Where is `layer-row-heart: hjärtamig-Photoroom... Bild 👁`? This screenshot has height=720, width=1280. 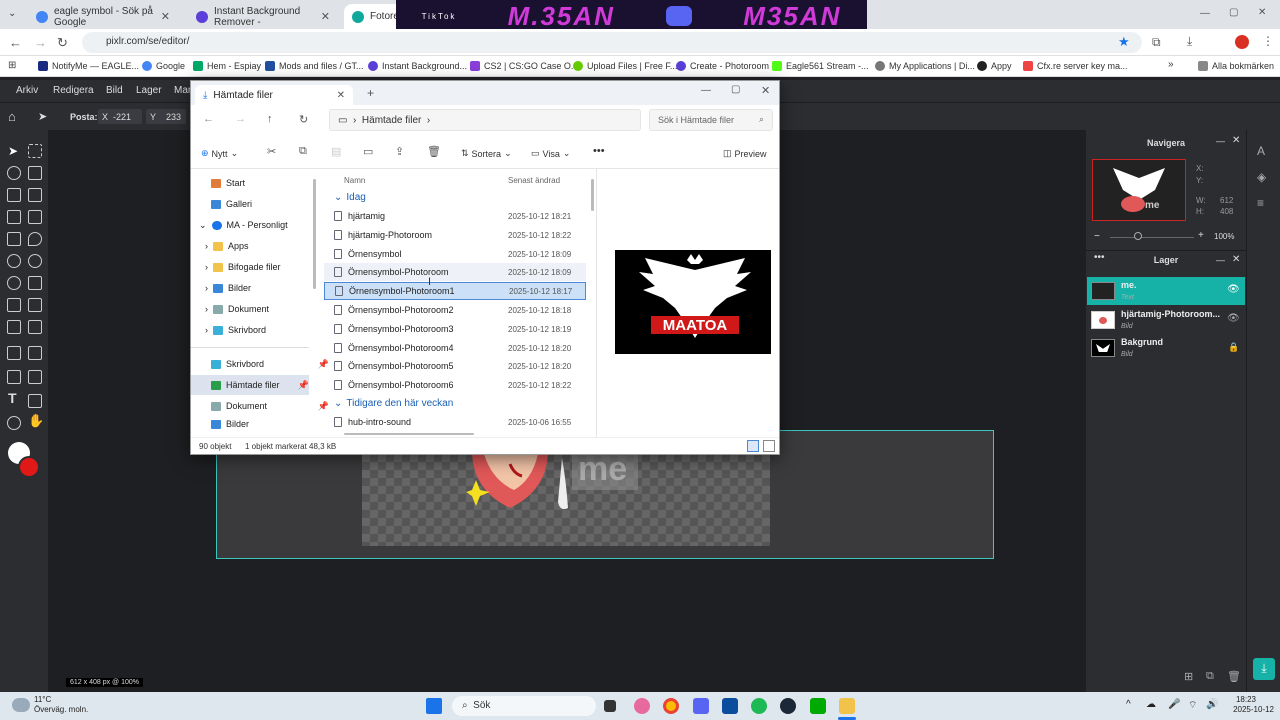
layer-row-heart: hjärtamig-Photoroom... Bild 👁 is located at coordinates (1166, 320).